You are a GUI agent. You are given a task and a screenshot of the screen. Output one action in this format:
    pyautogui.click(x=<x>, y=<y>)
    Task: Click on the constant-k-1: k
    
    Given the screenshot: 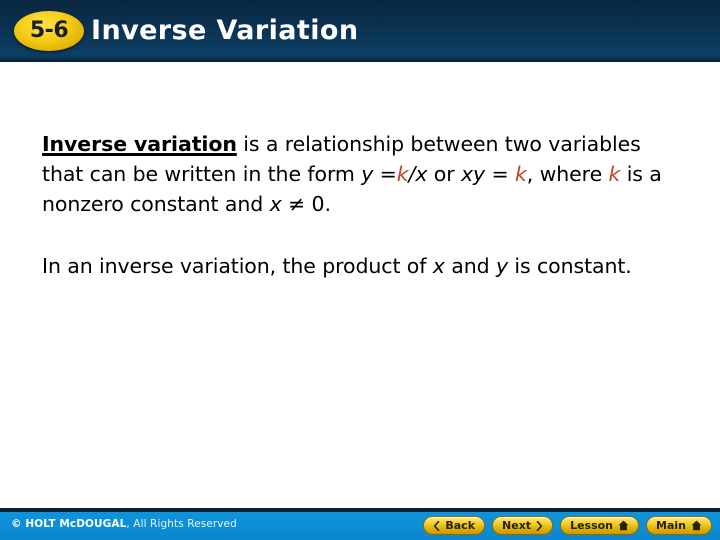 What is the action you would take?
    pyautogui.click(x=402, y=174)
    